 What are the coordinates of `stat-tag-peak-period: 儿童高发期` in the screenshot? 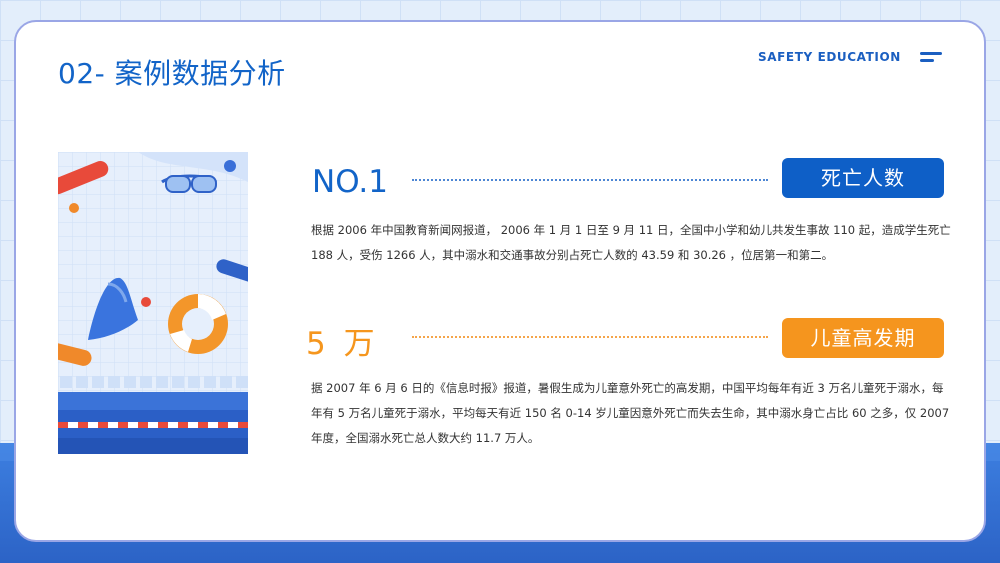 It's located at (863, 338).